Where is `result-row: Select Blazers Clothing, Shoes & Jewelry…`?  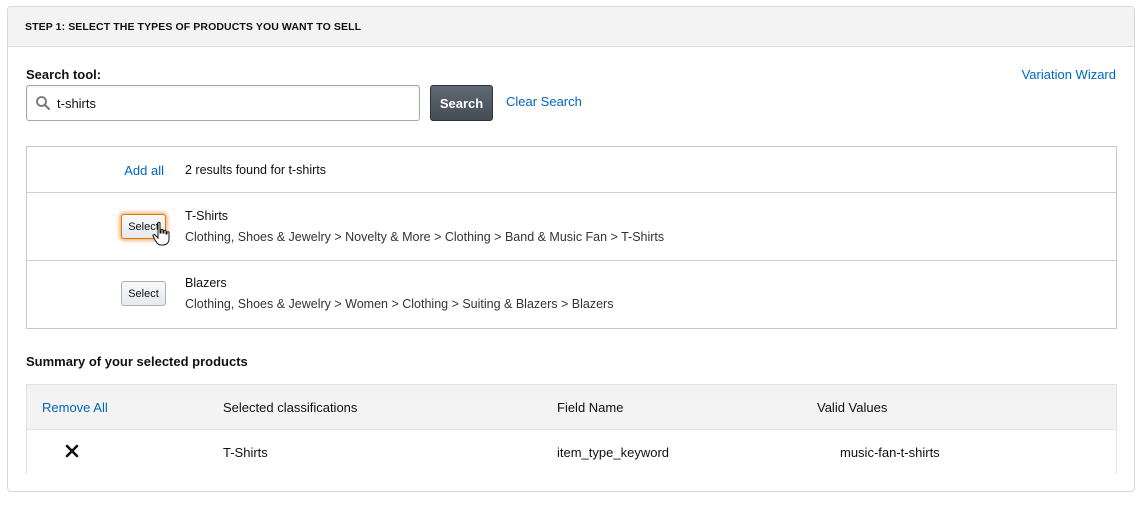 result-row: Select Blazers Clothing, Shoes & Jewelry… is located at coordinates (571, 294).